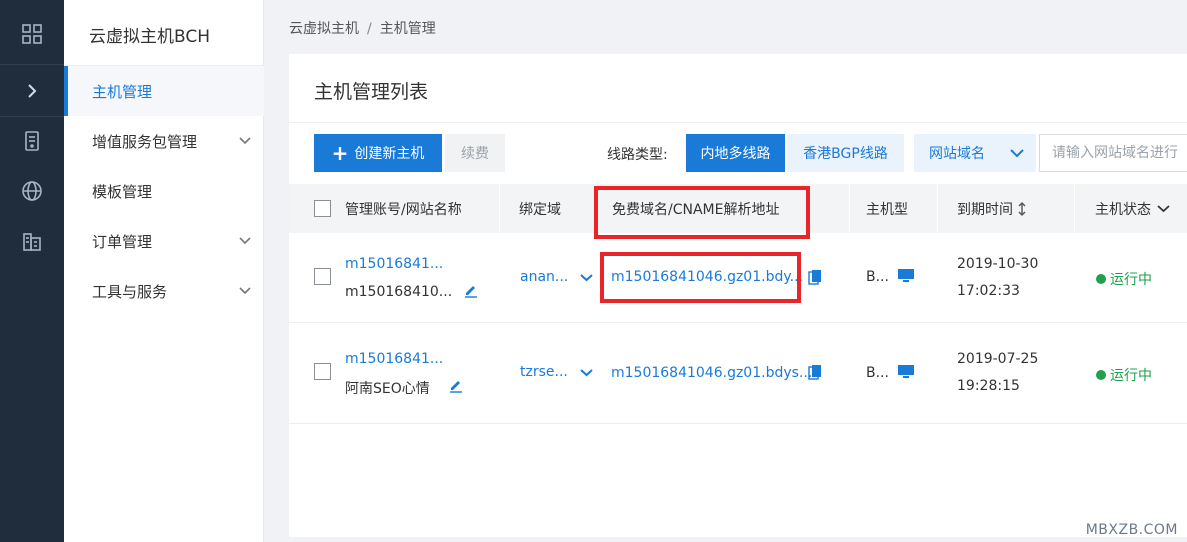  I want to click on line-option-hongkong-bgp: 香港BGP线路, so click(845, 153).